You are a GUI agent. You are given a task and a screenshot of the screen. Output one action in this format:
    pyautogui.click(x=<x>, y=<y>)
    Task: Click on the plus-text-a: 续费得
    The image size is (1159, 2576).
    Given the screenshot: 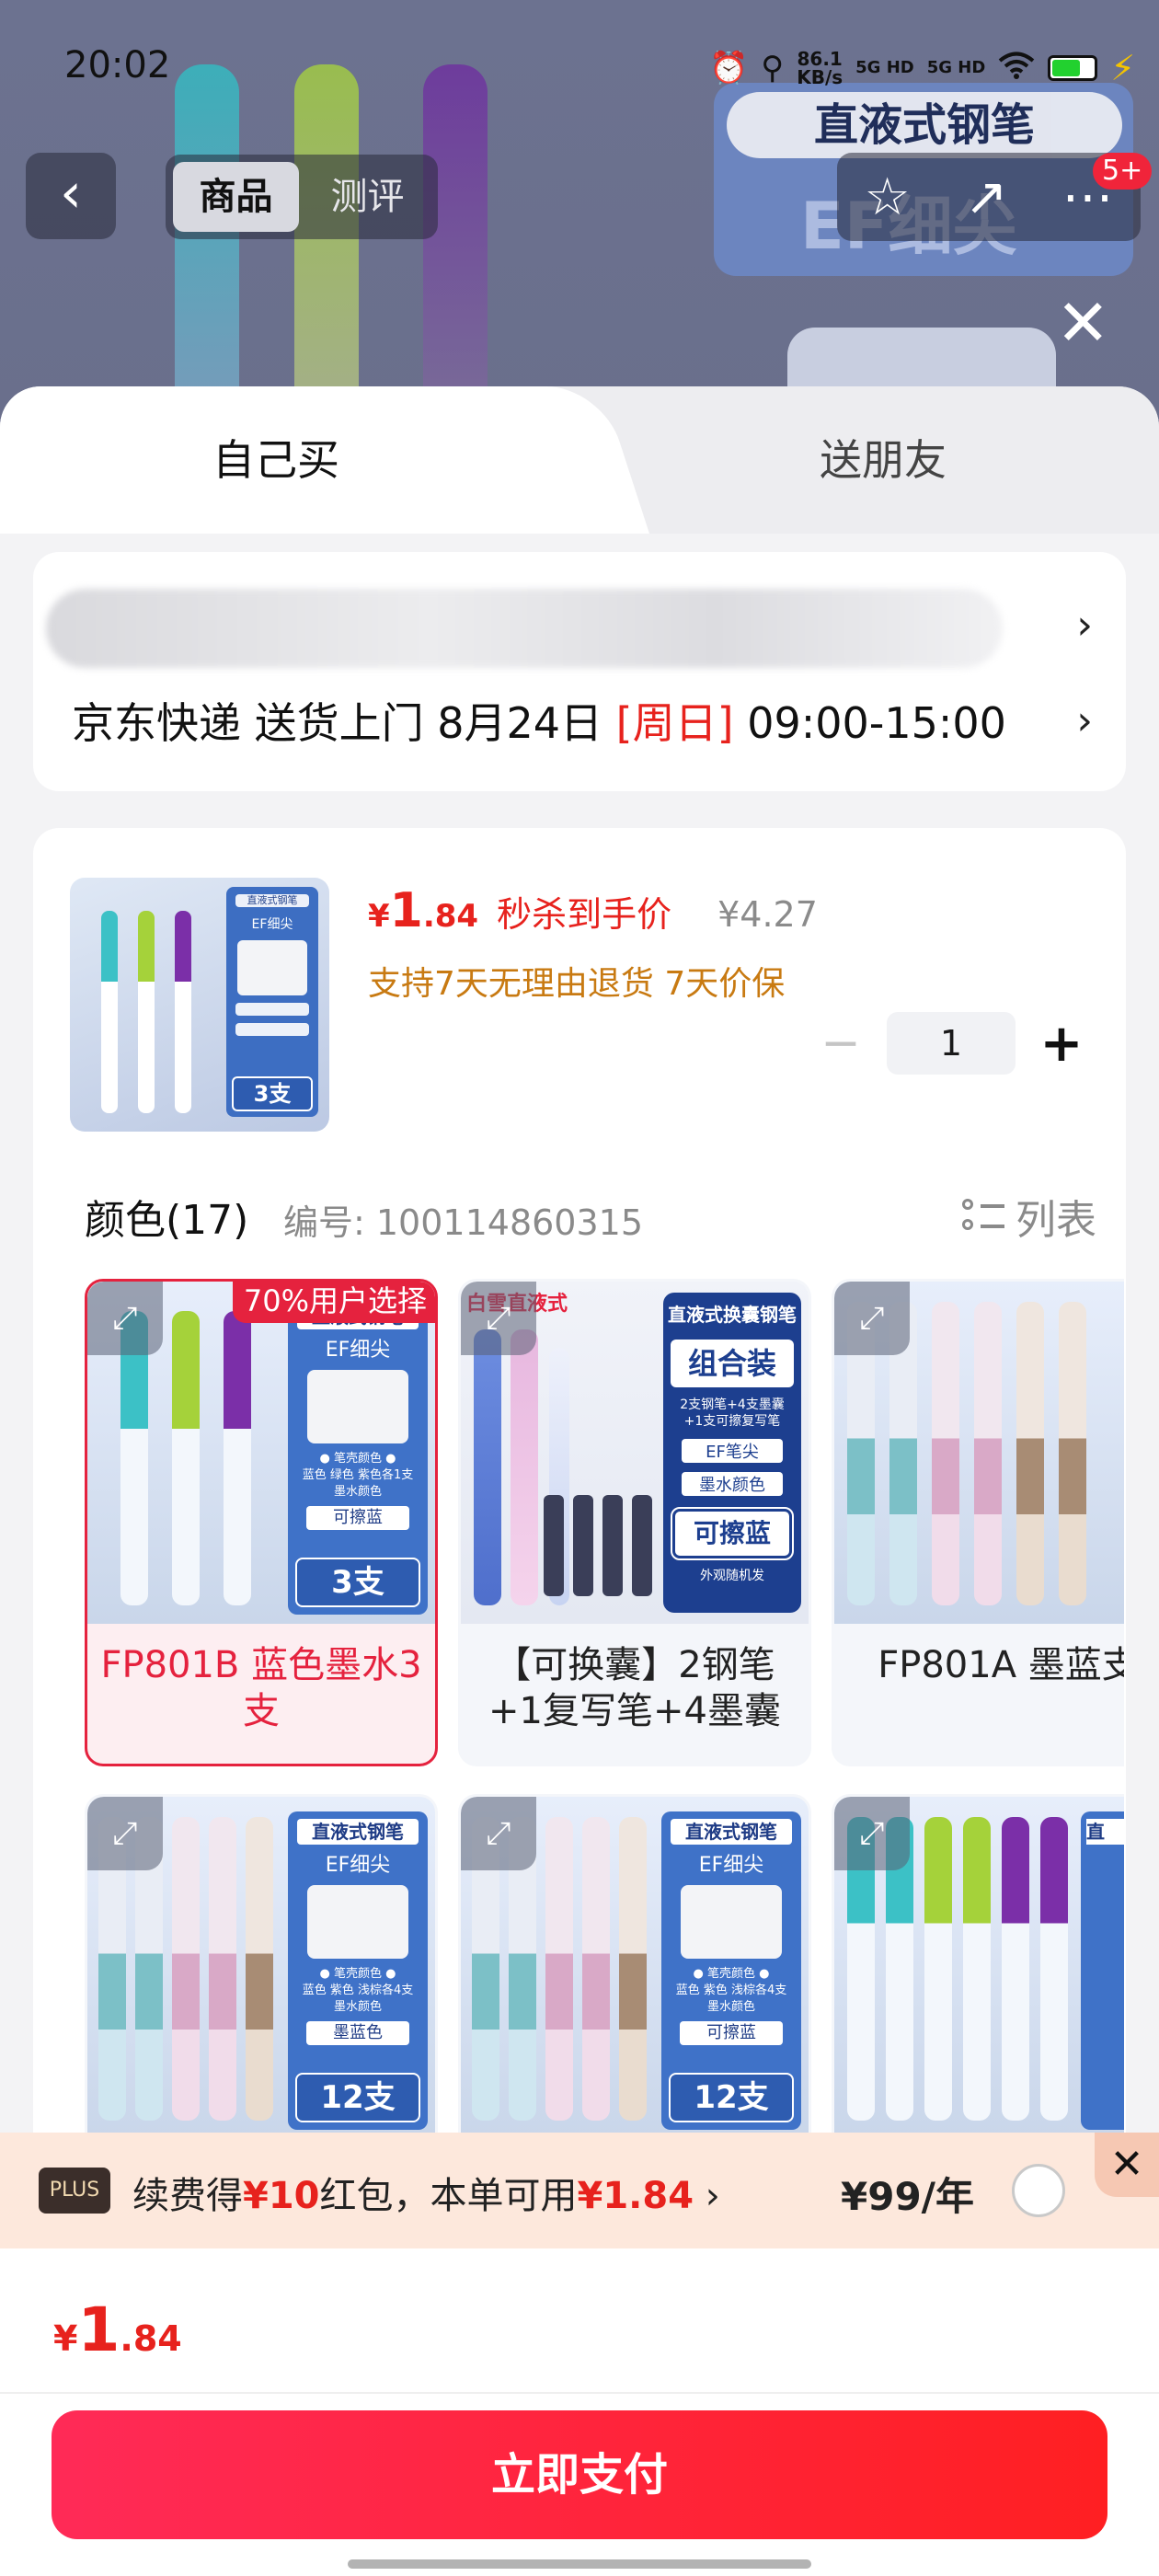 What is the action you would take?
    pyautogui.click(x=187, y=2196)
    